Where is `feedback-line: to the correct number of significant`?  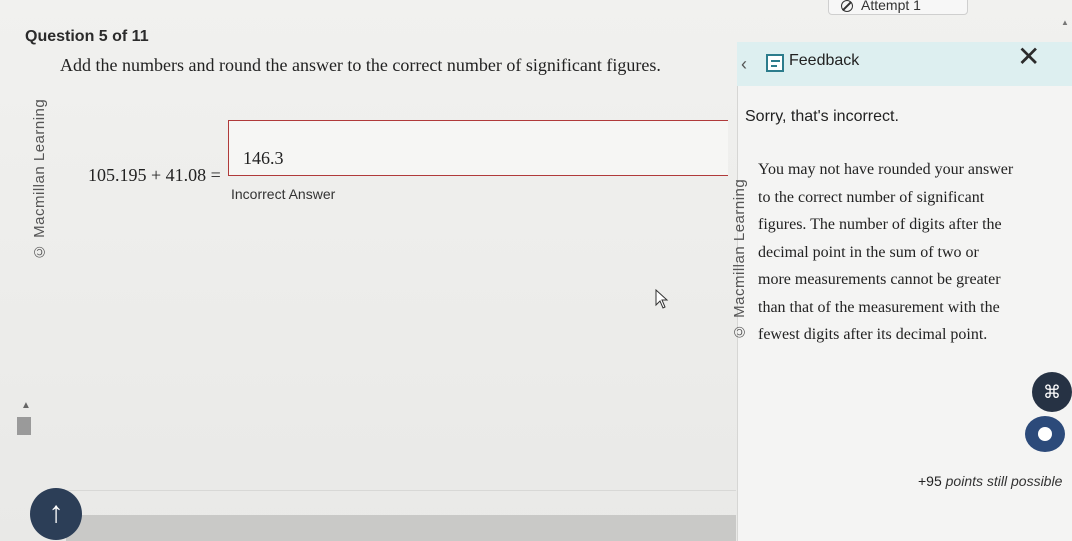 feedback-line: to the correct number of significant is located at coordinates (871, 197).